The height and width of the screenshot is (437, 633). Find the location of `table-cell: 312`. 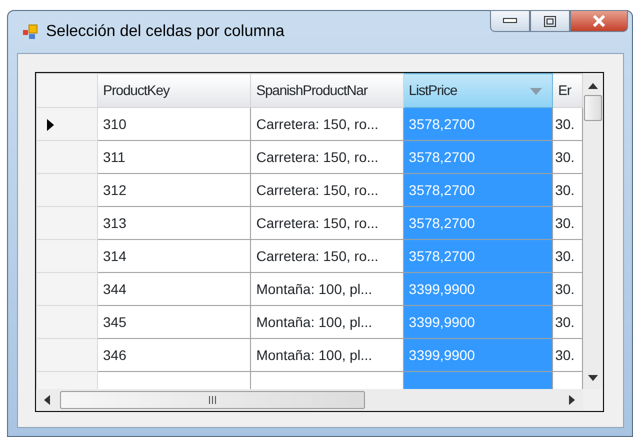

table-cell: 312 is located at coordinates (174, 190).